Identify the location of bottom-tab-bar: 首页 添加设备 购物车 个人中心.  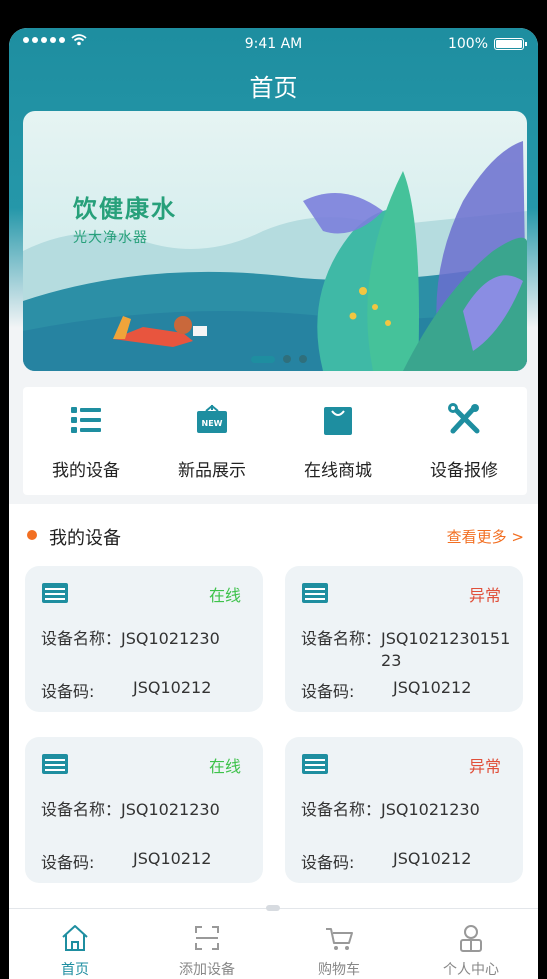
(273, 943).